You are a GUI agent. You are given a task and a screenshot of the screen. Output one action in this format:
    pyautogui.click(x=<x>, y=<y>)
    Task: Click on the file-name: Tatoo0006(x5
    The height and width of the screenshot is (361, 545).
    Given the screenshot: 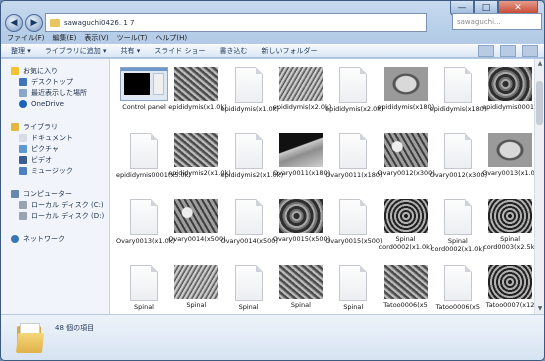 What is the action you would take?
    pyautogui.click(x=458, y=307)
    